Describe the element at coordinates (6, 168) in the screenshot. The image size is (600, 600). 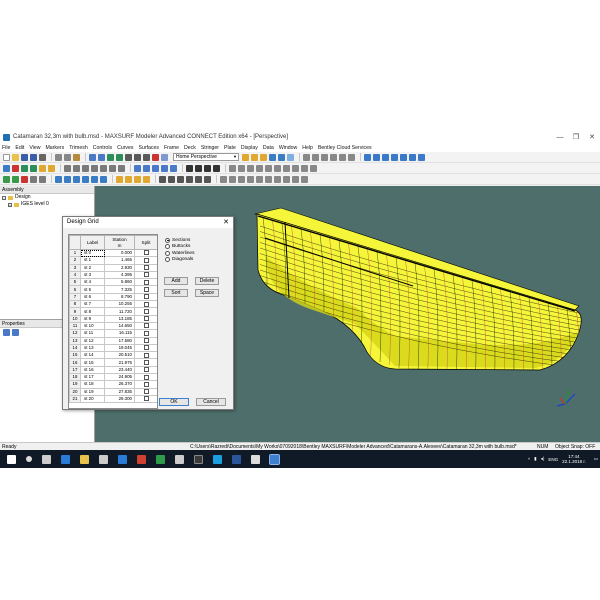
I see `select-icon` at that location.